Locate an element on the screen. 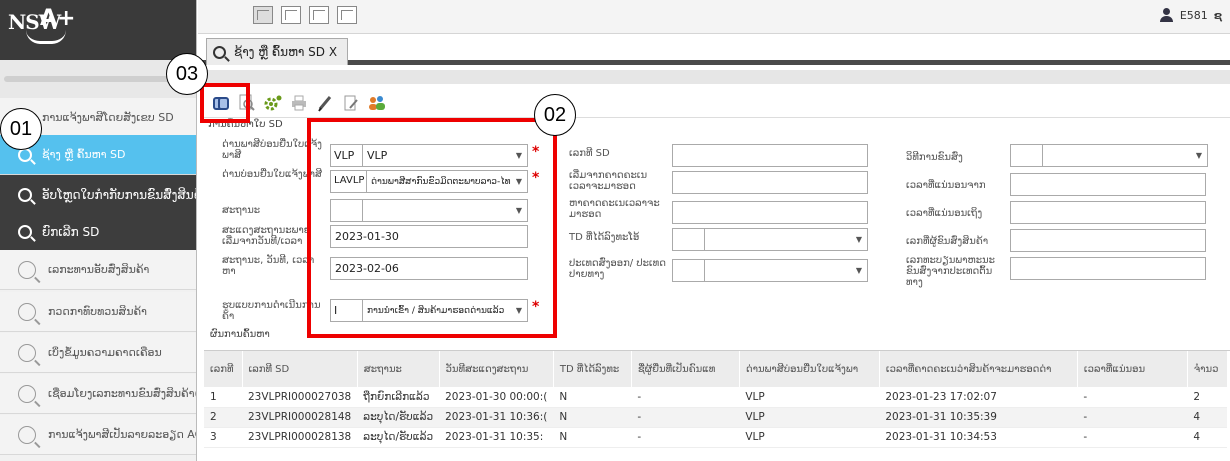 Image resolution: width=1230 pixels, height=461 pixels. cell: 2023-01-31 10:34:53 is located at coordinates (978, 437).